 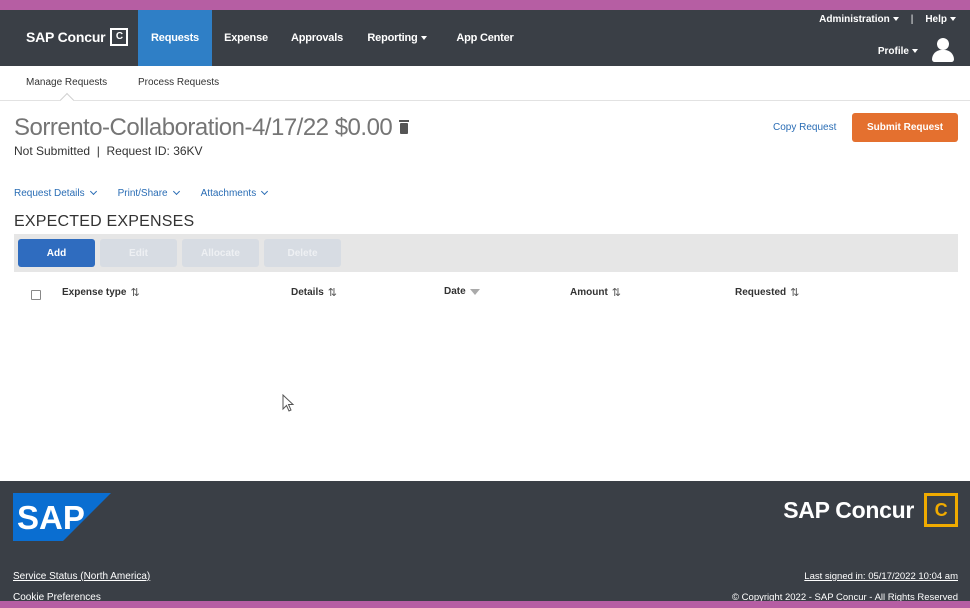 I want to click on last-signed-in: Last signed in: 05/17/2022 10:04 am, so click(x=881, y=576).